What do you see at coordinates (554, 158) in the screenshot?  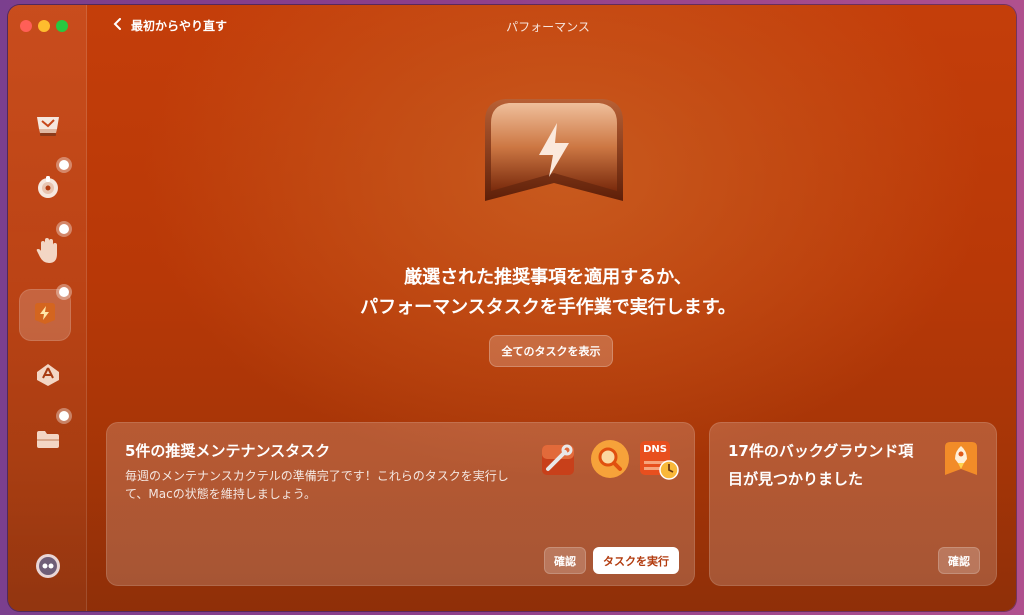 I see `performance-hero-icon` at bounding box center [554, 158].